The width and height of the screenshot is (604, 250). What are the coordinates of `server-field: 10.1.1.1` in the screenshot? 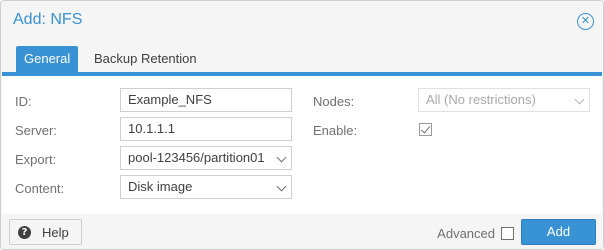 It's located at (206, 129).